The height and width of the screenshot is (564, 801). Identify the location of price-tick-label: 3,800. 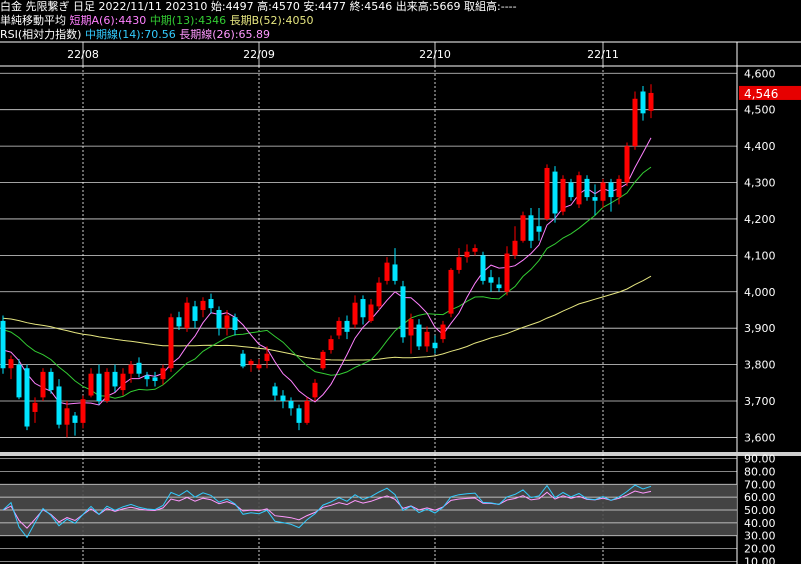
(760, 365).